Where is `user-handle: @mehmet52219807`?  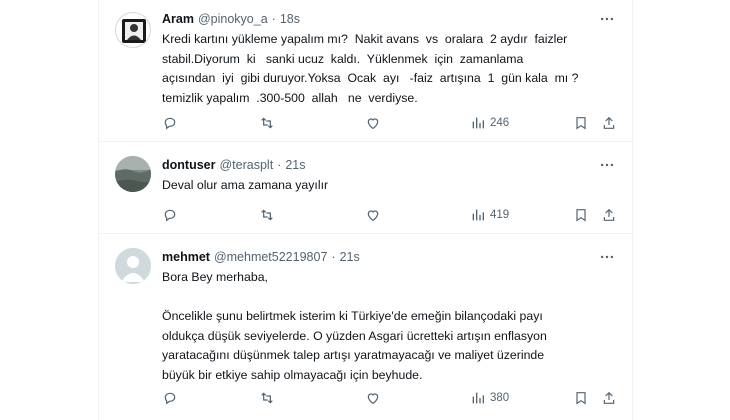 user-handle: @mehmet52219807 is located at coordinates (270, 257).